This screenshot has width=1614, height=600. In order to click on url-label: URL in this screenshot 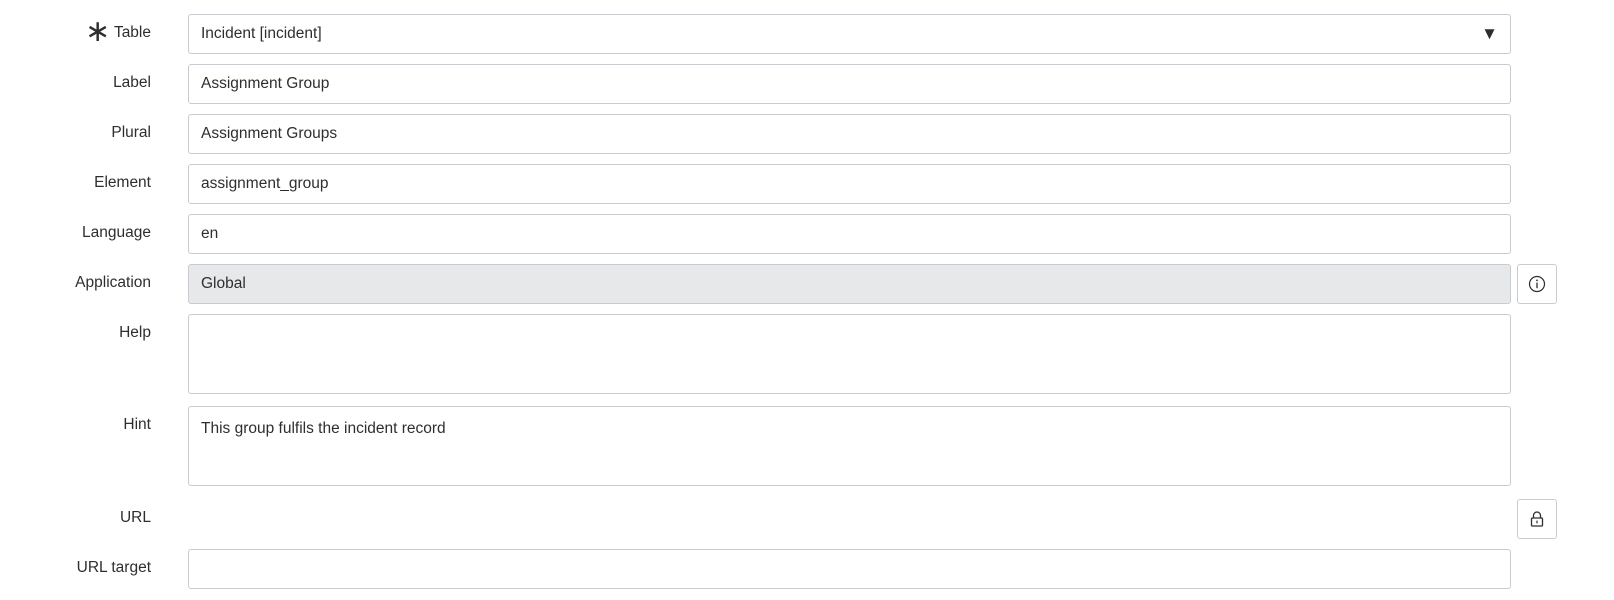, I will do `click(135, 517)`.